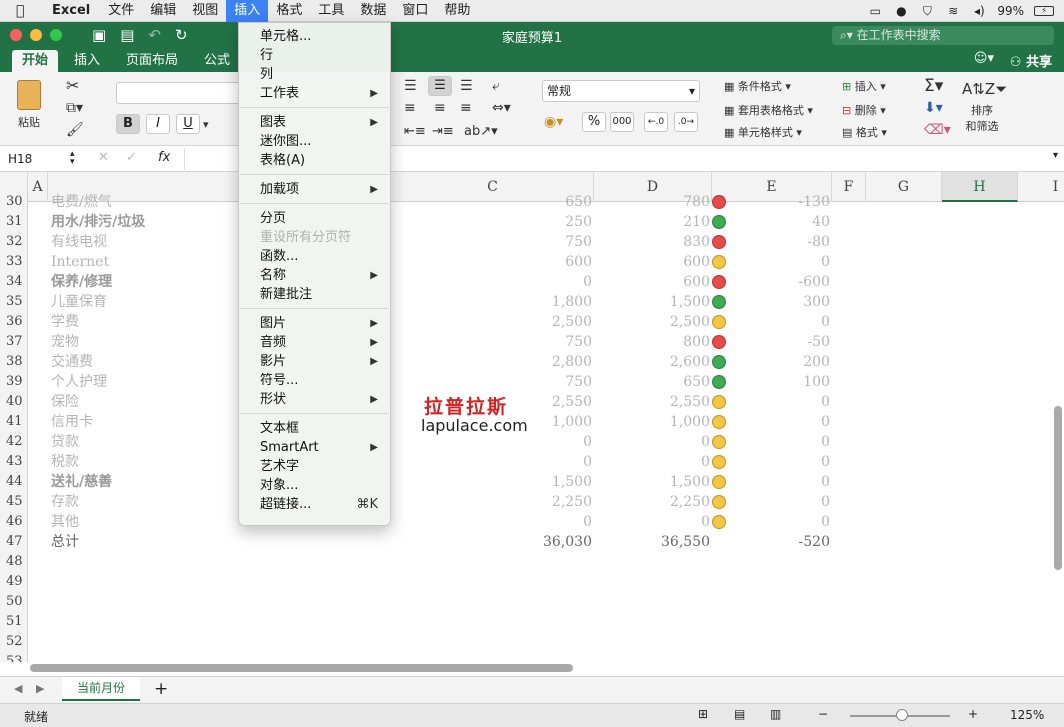 The height and width of the screenshot is (727, 1064). Describe the element at coordinates (79, 302) in the screenshot. I see `category-cell: 儿童保育` at that location.